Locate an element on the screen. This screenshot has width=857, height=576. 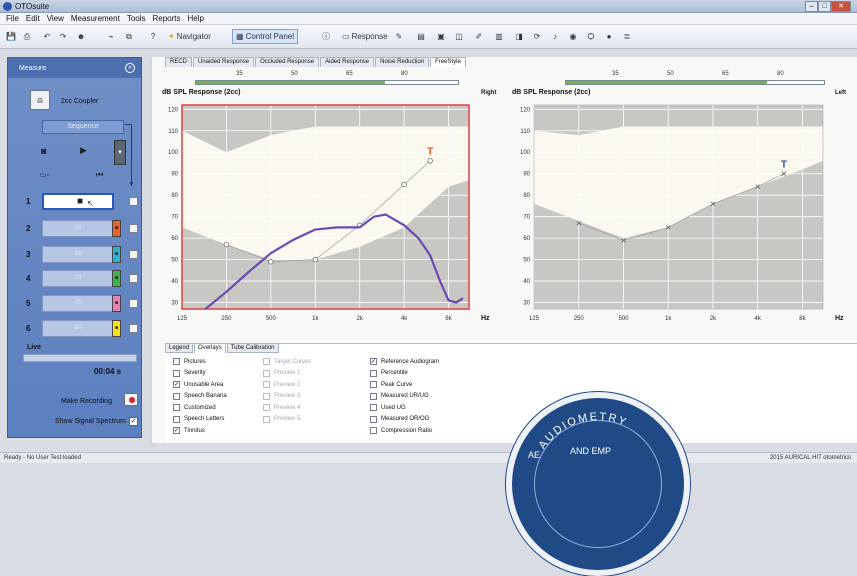
overlay-option: Percentile is located at coordinates (389, 373).